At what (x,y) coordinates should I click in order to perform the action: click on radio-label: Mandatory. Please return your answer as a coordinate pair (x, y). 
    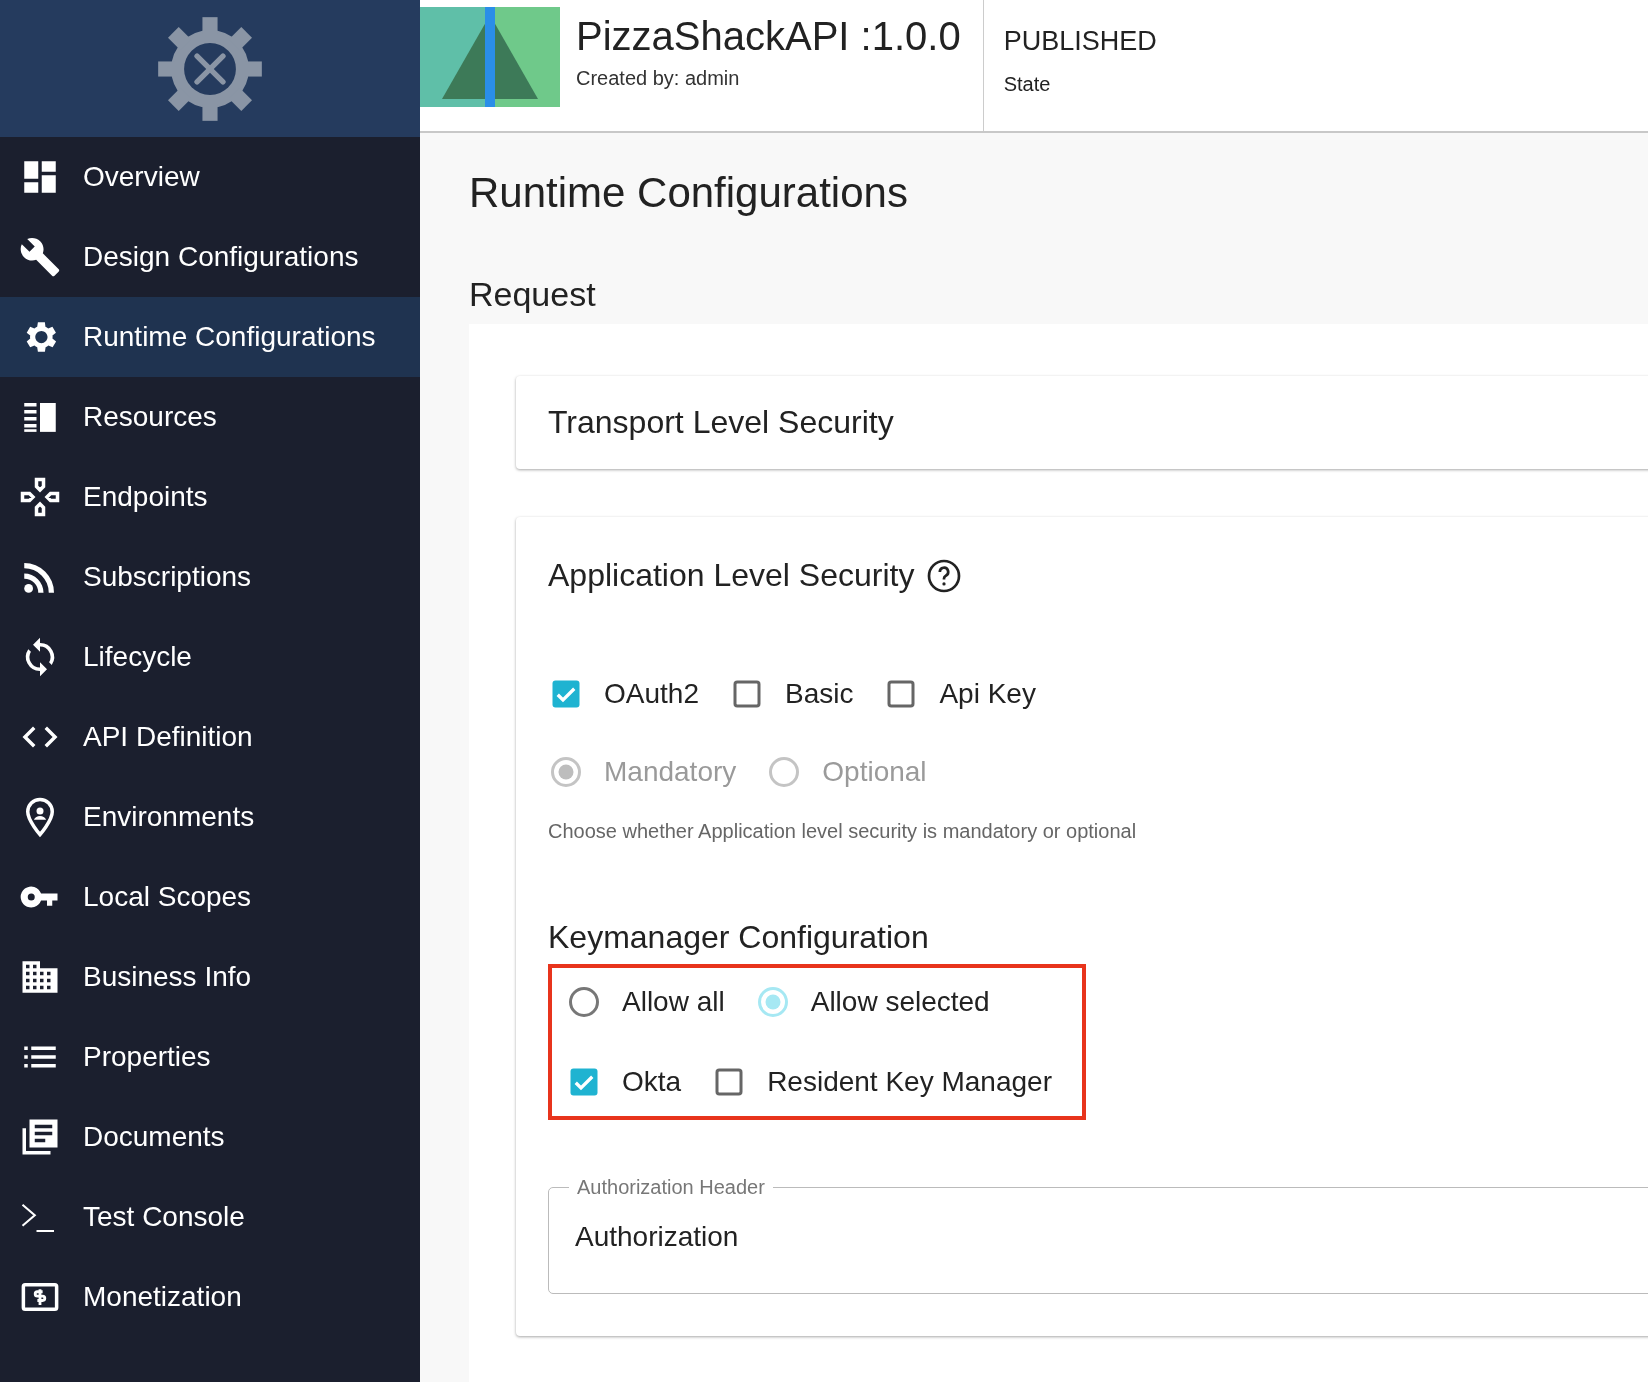
    Looking at the image, I should click on (670, 772).